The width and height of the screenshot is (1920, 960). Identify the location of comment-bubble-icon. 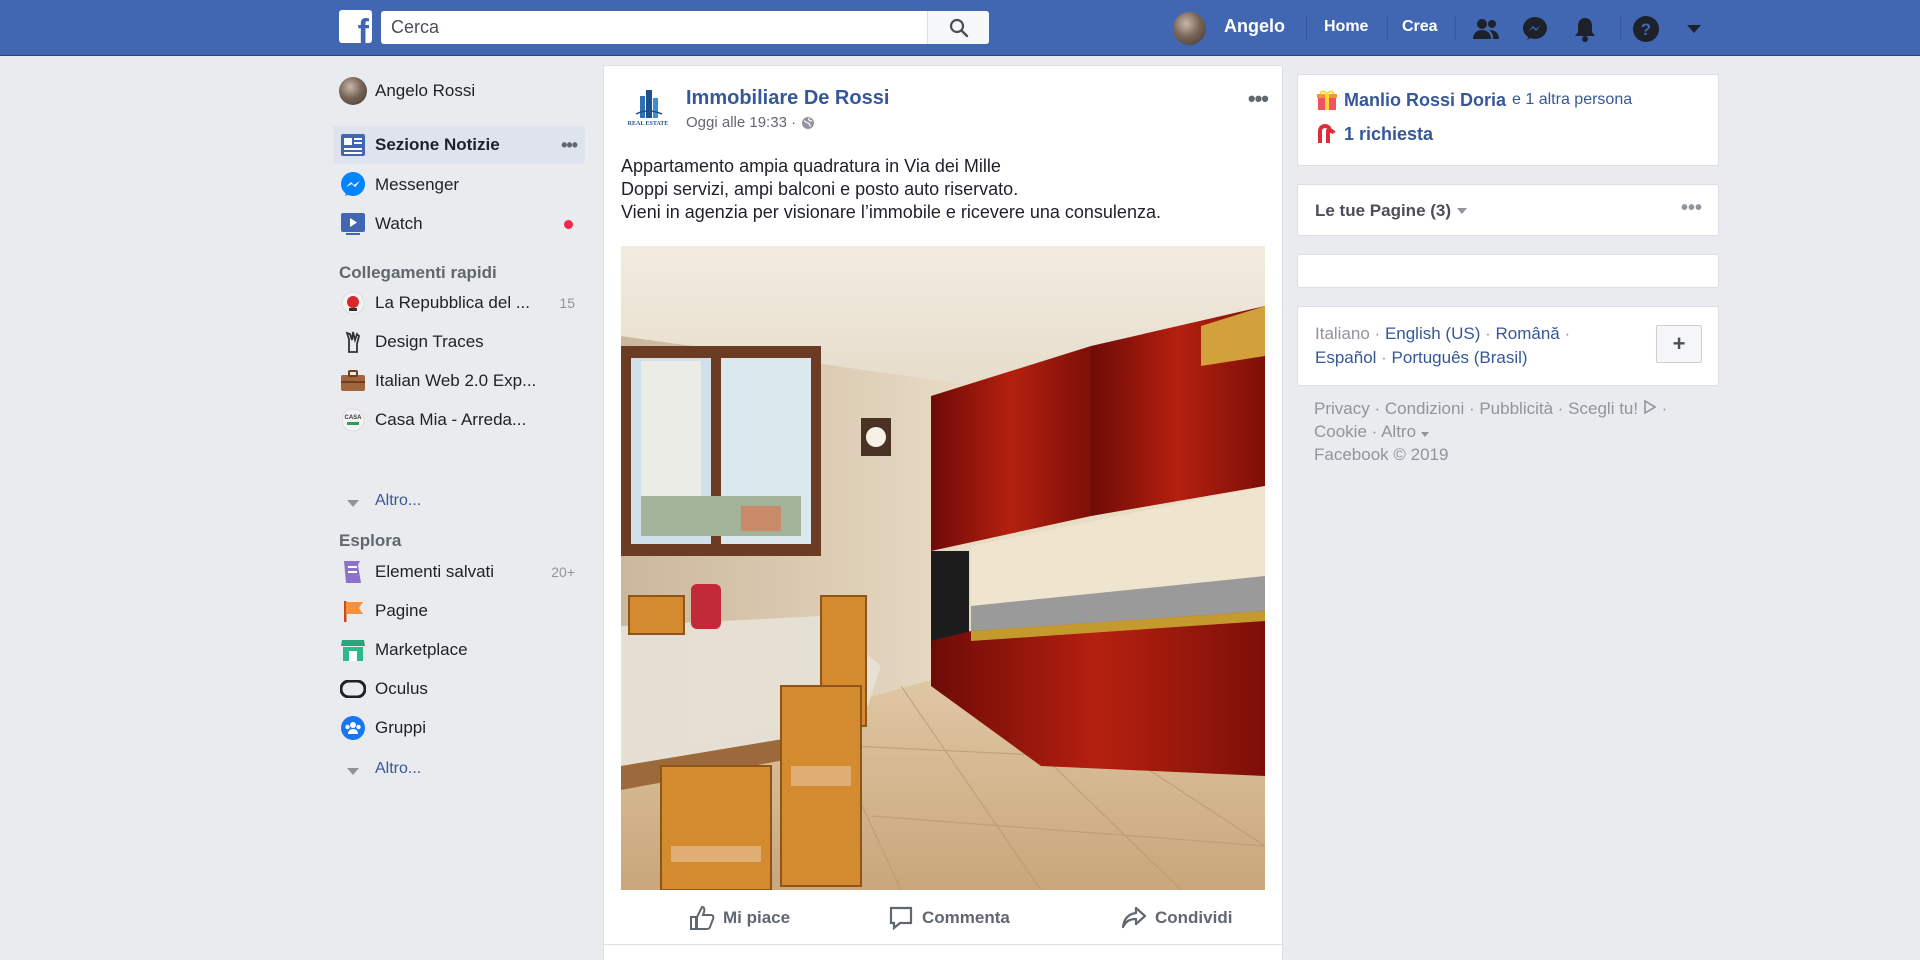
(901, 918).